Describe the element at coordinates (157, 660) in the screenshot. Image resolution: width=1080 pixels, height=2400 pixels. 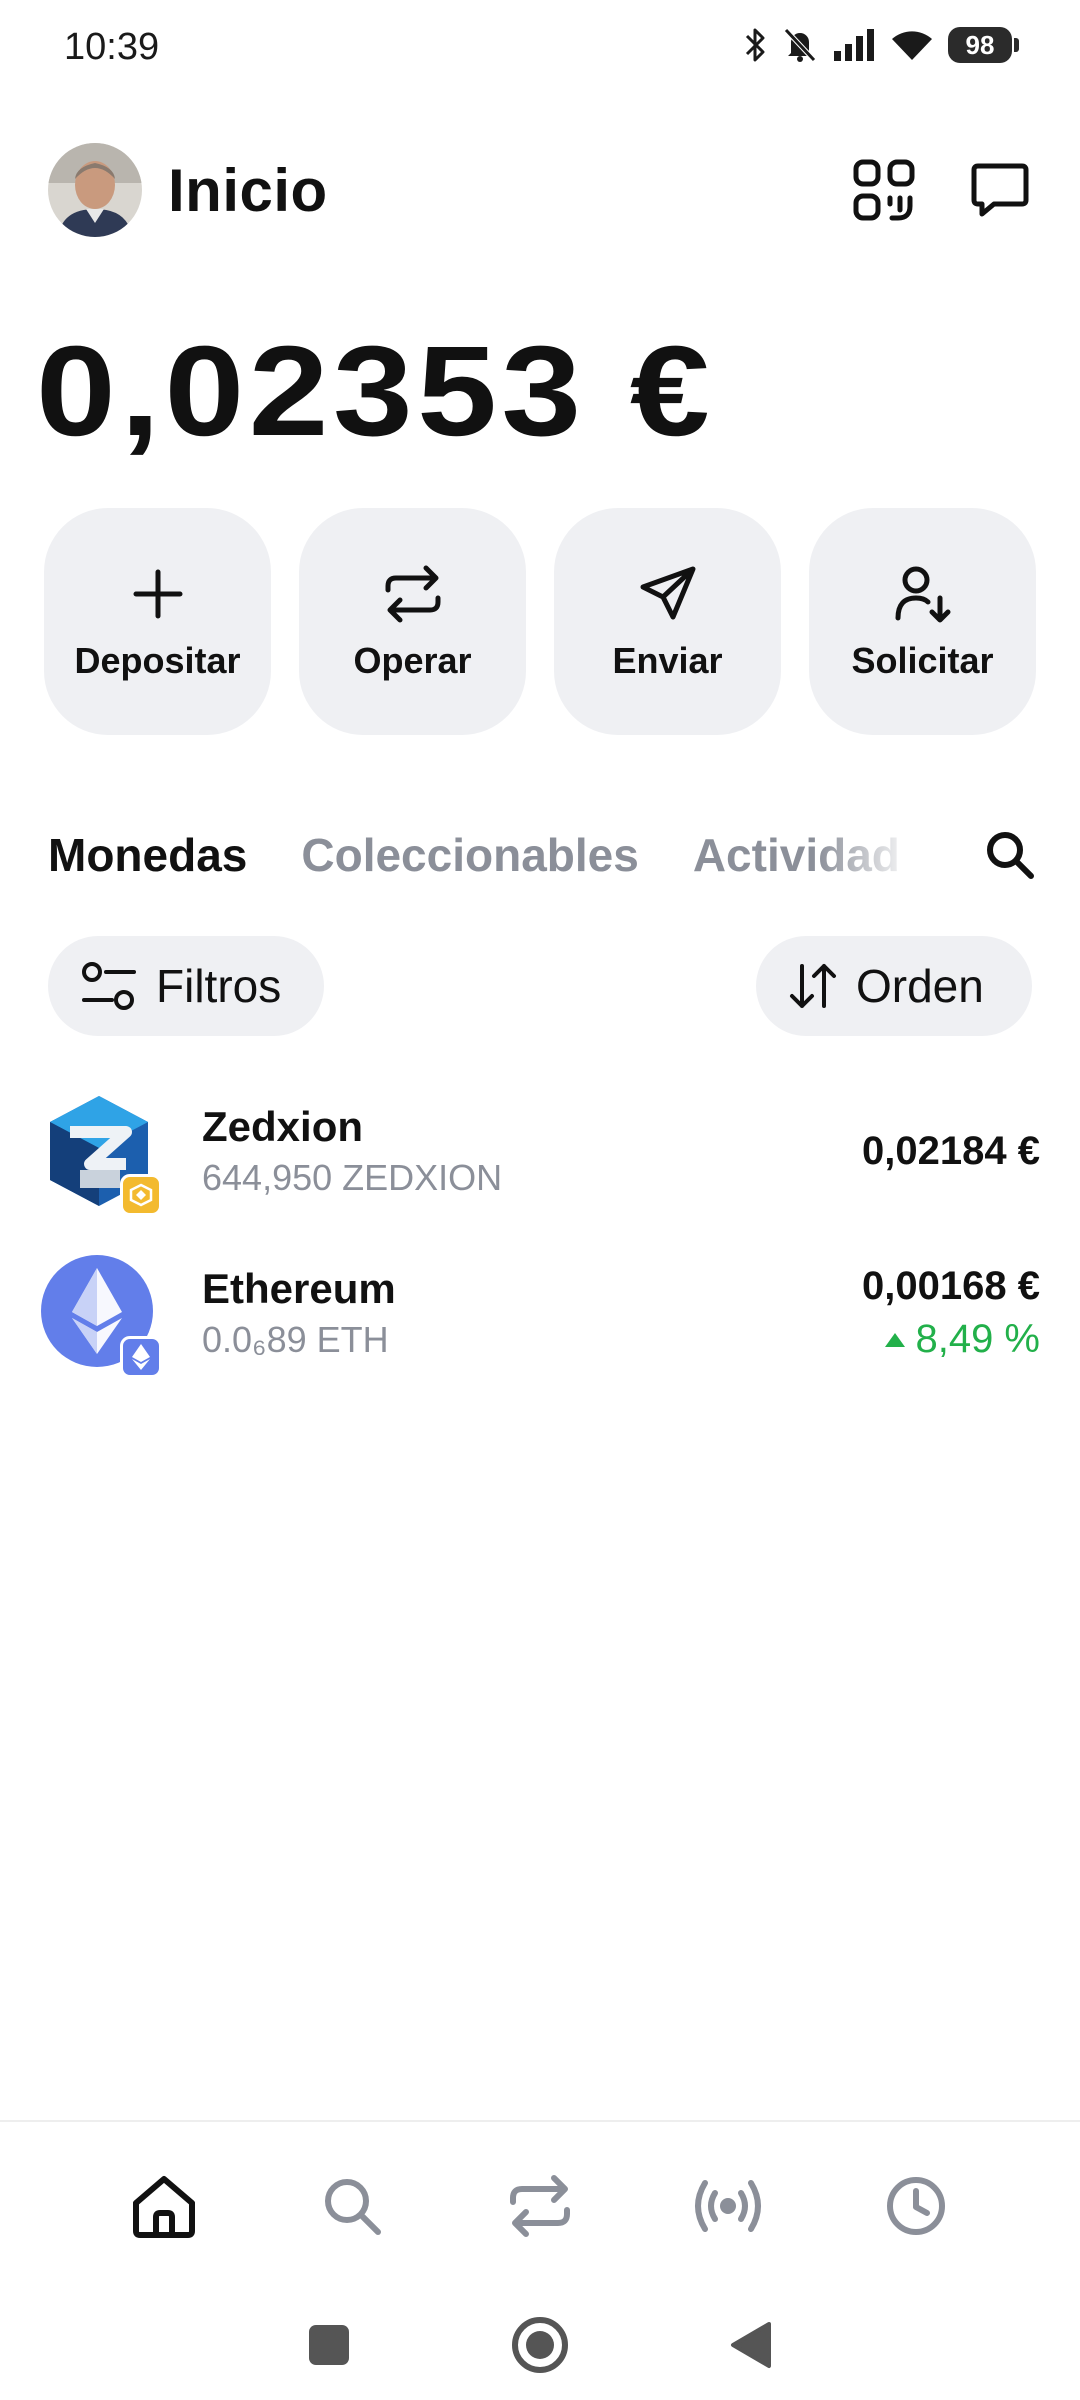
I see `deposit-label: Depositar` at that location.